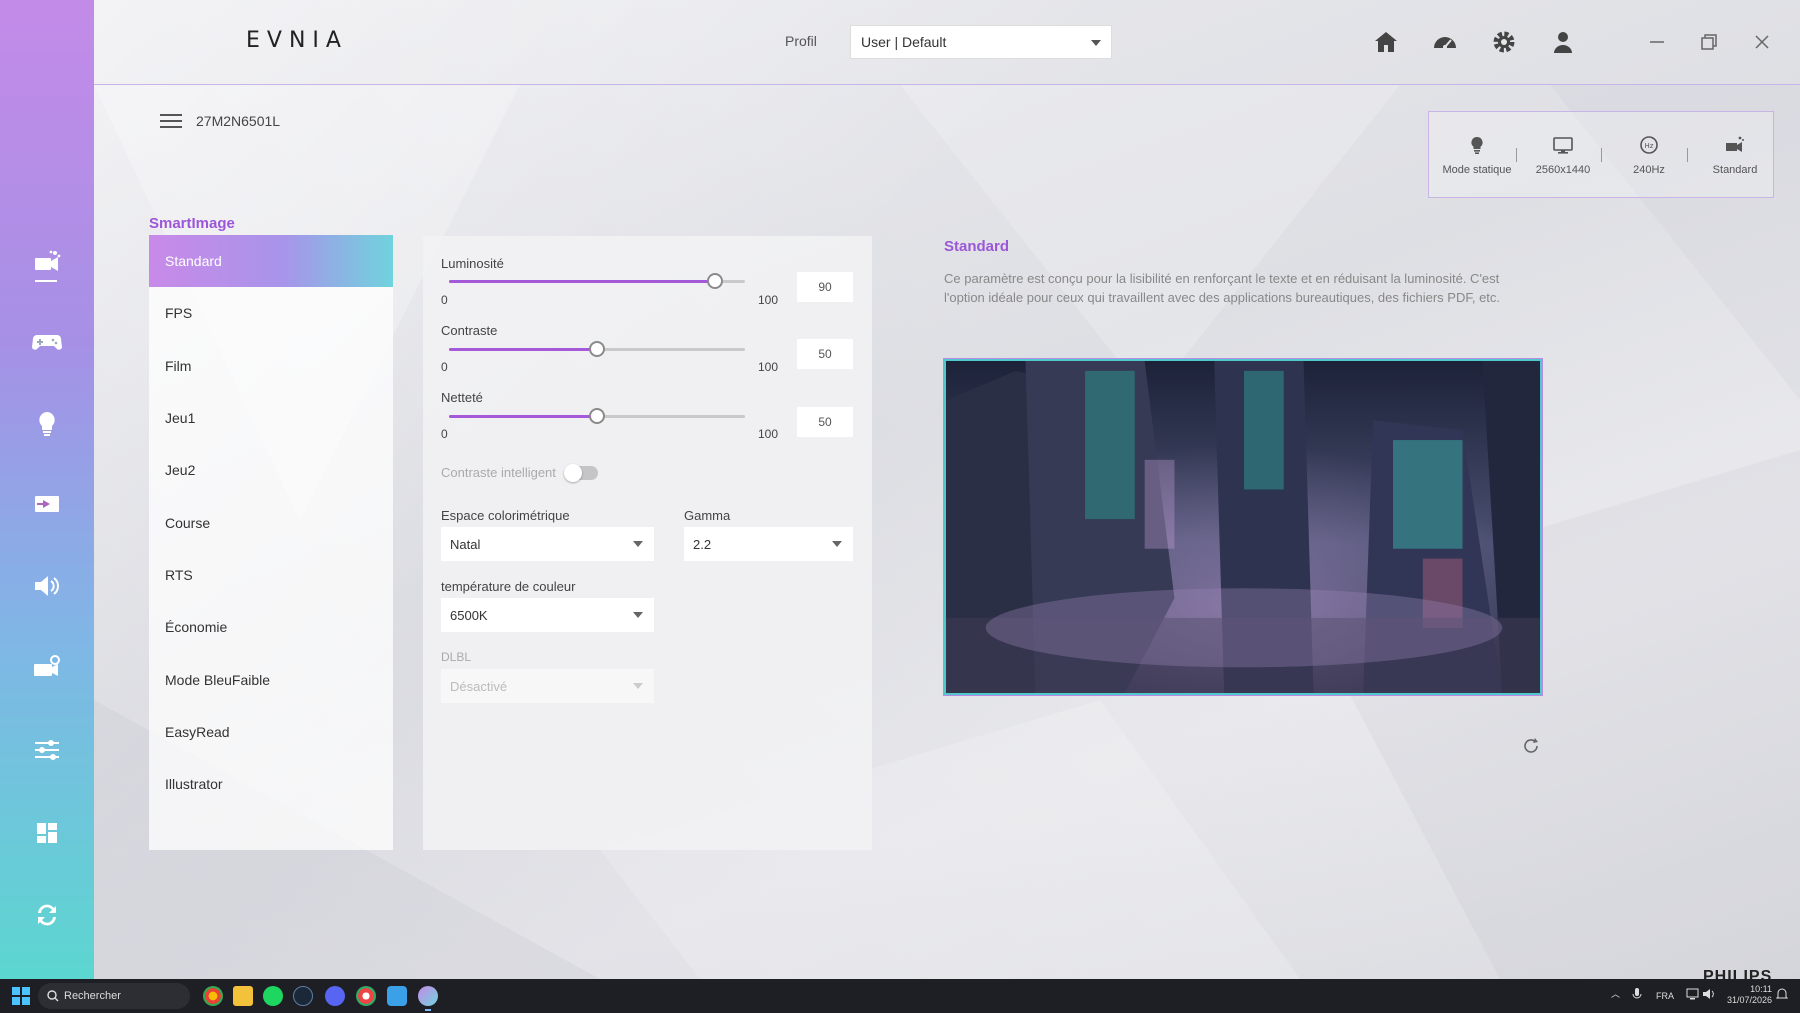  I want to click on preview-image, so click(1243, 527).